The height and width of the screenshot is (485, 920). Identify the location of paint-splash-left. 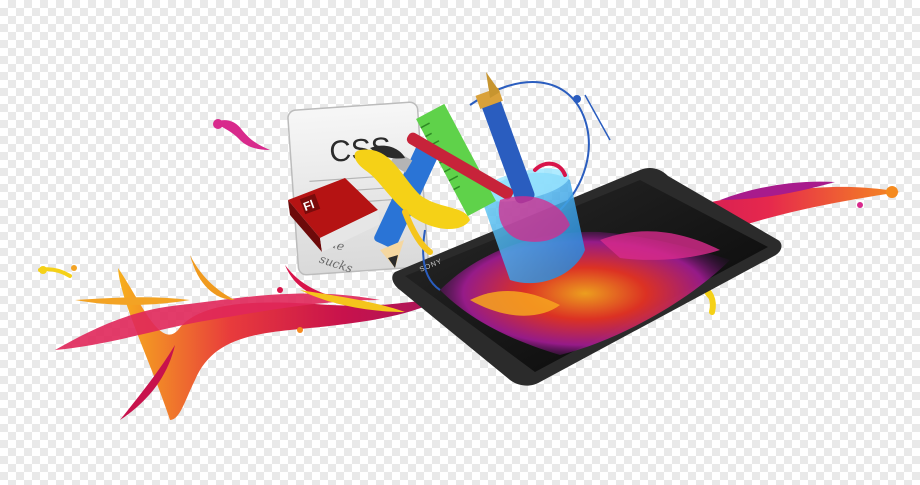
(239, 337).